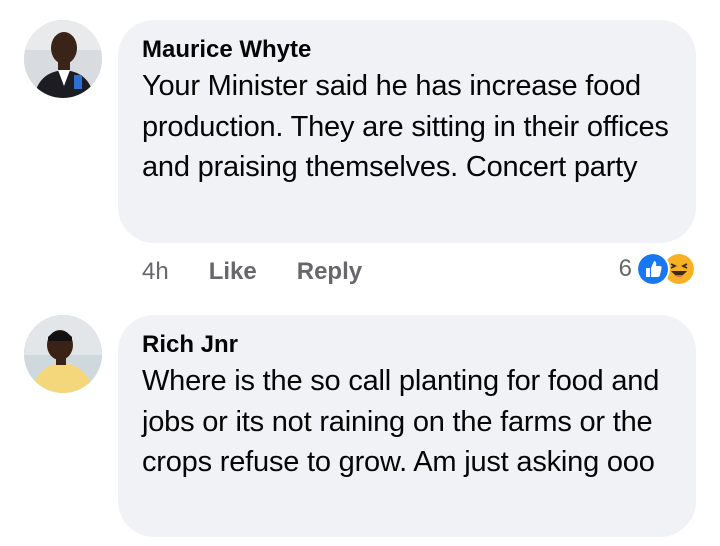 Image resolution: width=720 pixels, height=546 pixels. I want to click on reaction-count: 6, so click(625, 268).